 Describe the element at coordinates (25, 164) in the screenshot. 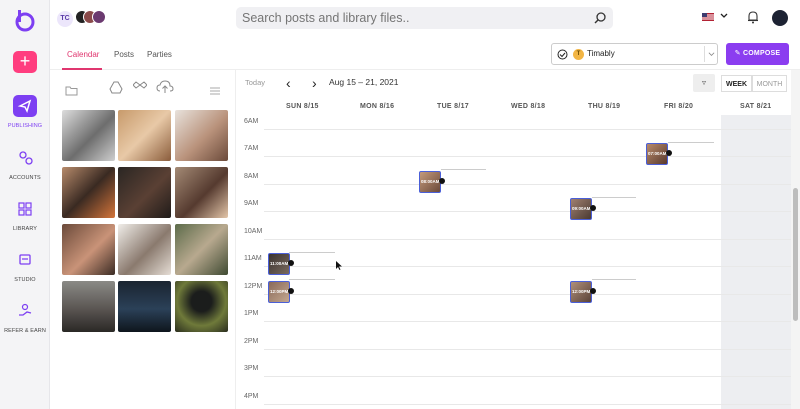

I see `nav-accounts: ACCOUNTS` at that location.